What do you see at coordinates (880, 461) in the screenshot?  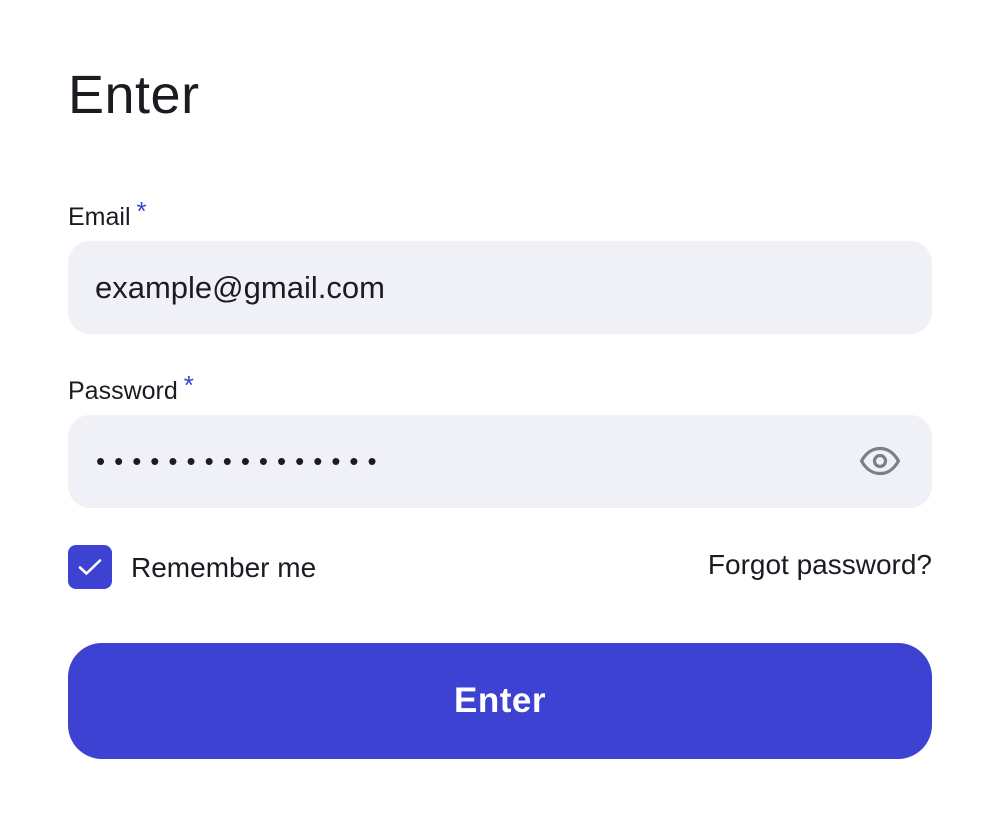 I see `eye-icon` at bounding box center [880, 461].